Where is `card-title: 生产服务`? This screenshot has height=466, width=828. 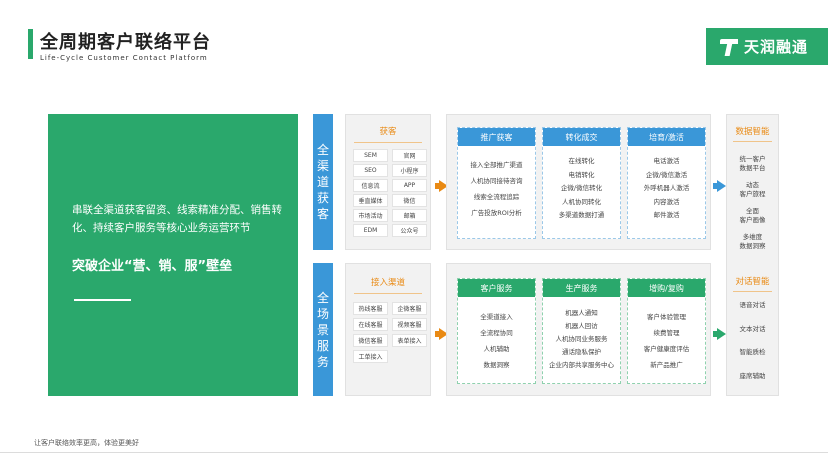 card-title: 生产服务 is located at coordinates (581, 288).